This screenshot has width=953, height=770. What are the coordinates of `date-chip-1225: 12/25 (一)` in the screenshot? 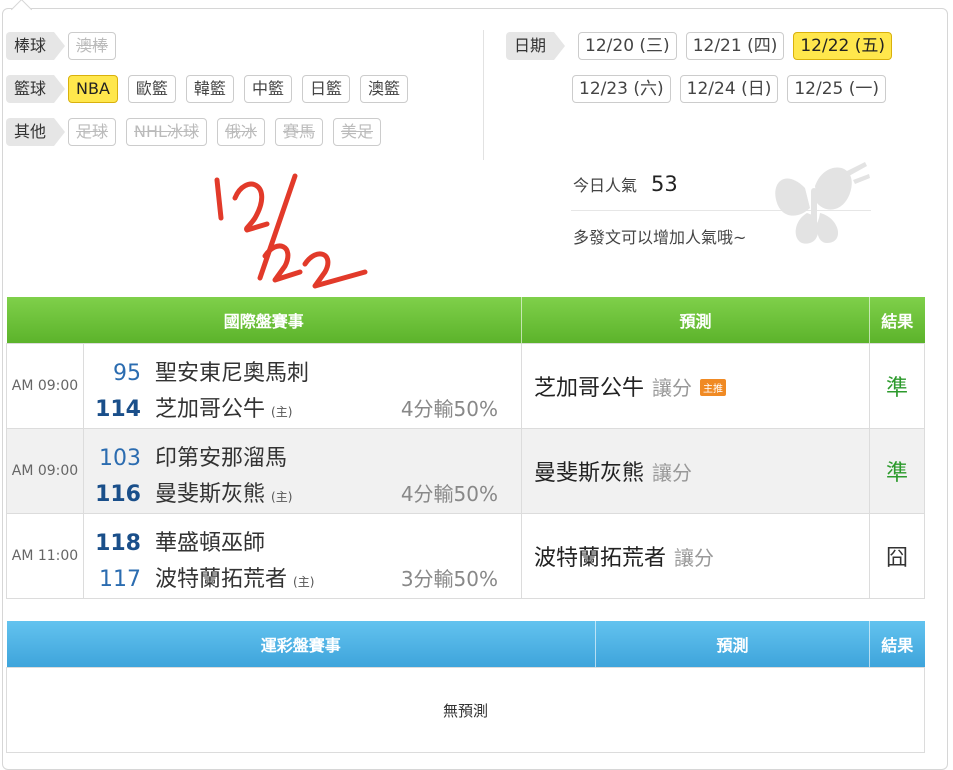 It's located at (837, 89).